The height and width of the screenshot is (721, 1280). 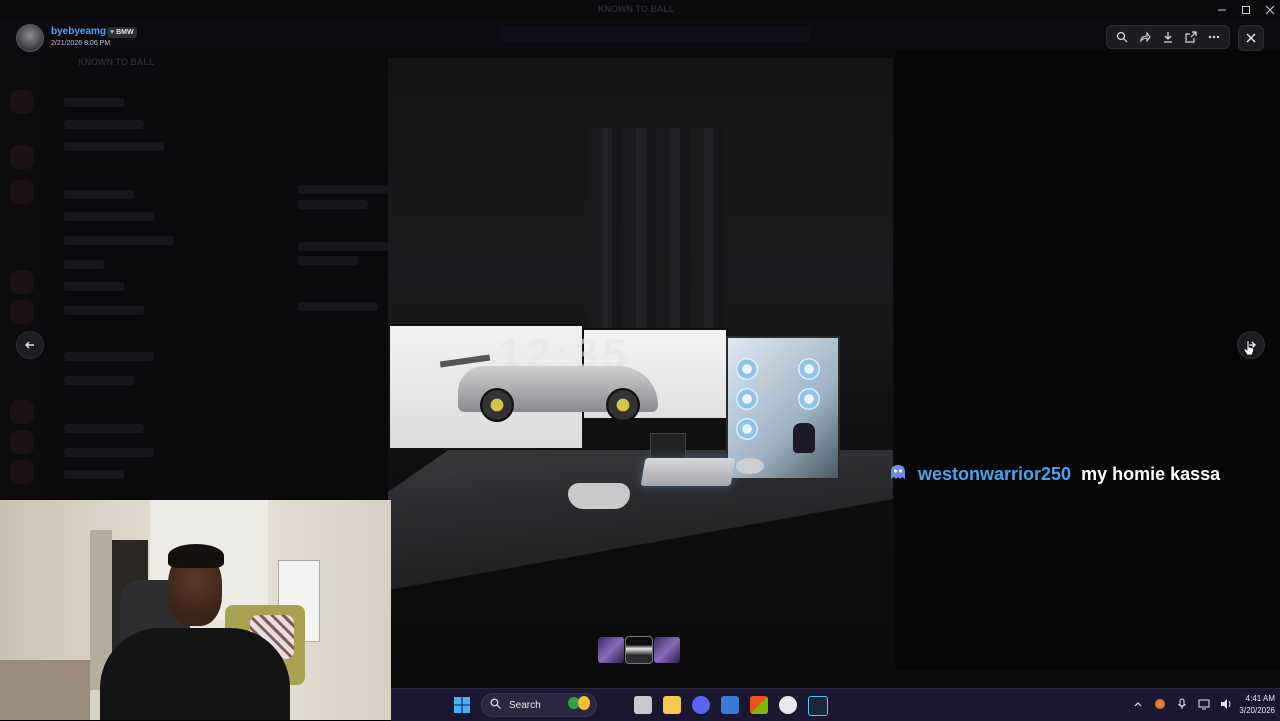 What do you see at coordinates (1260, 698) in the screenshot?
I see `clock-time: 4:41 AM` at bounding box center [1260, 698].